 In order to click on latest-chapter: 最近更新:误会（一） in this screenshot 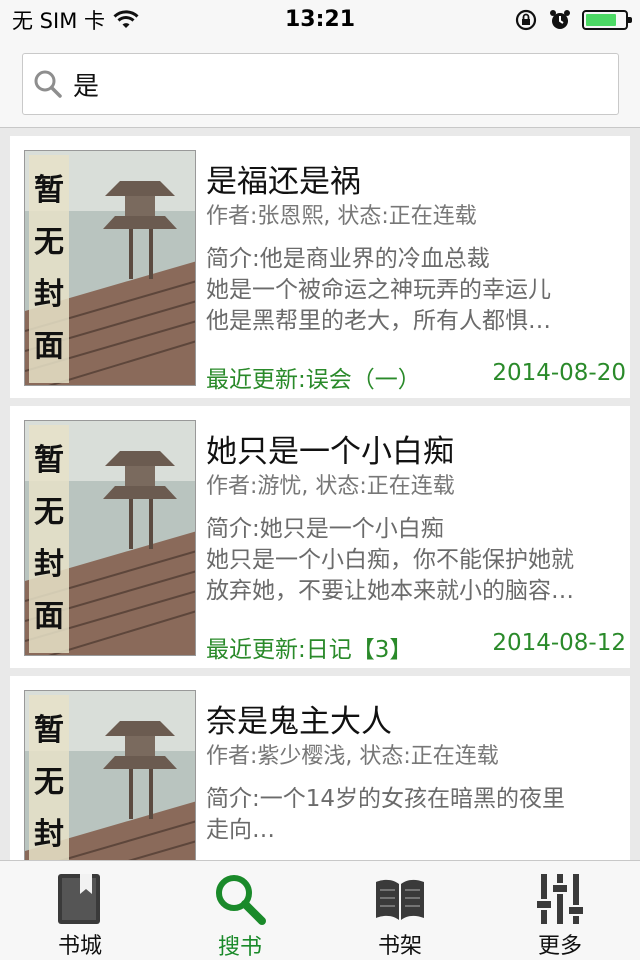, I will do `click(313, 380)`.